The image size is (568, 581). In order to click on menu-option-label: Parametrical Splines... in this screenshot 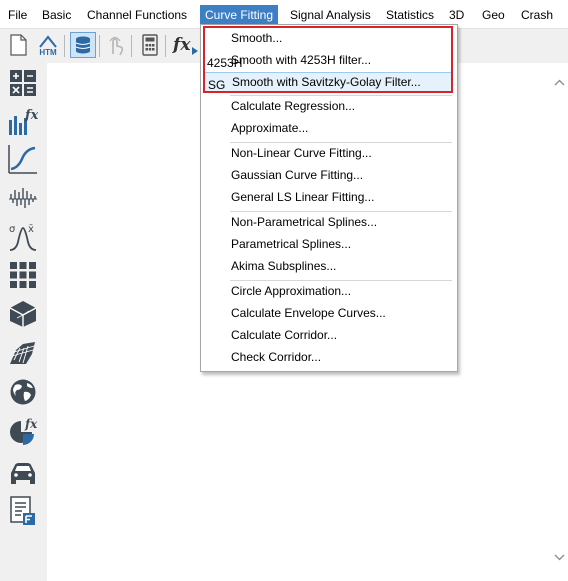, I will do `click(291, 244)`.